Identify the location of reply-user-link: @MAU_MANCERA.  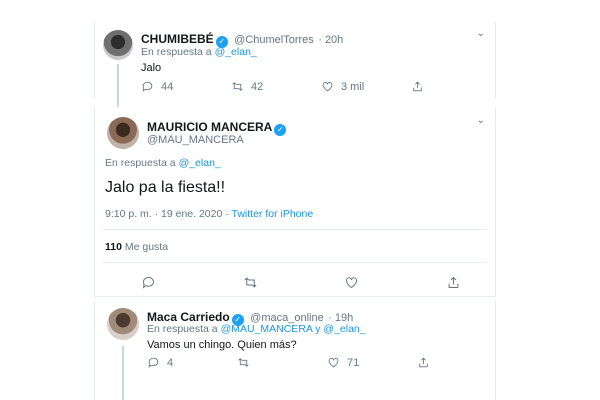
(267, 329).